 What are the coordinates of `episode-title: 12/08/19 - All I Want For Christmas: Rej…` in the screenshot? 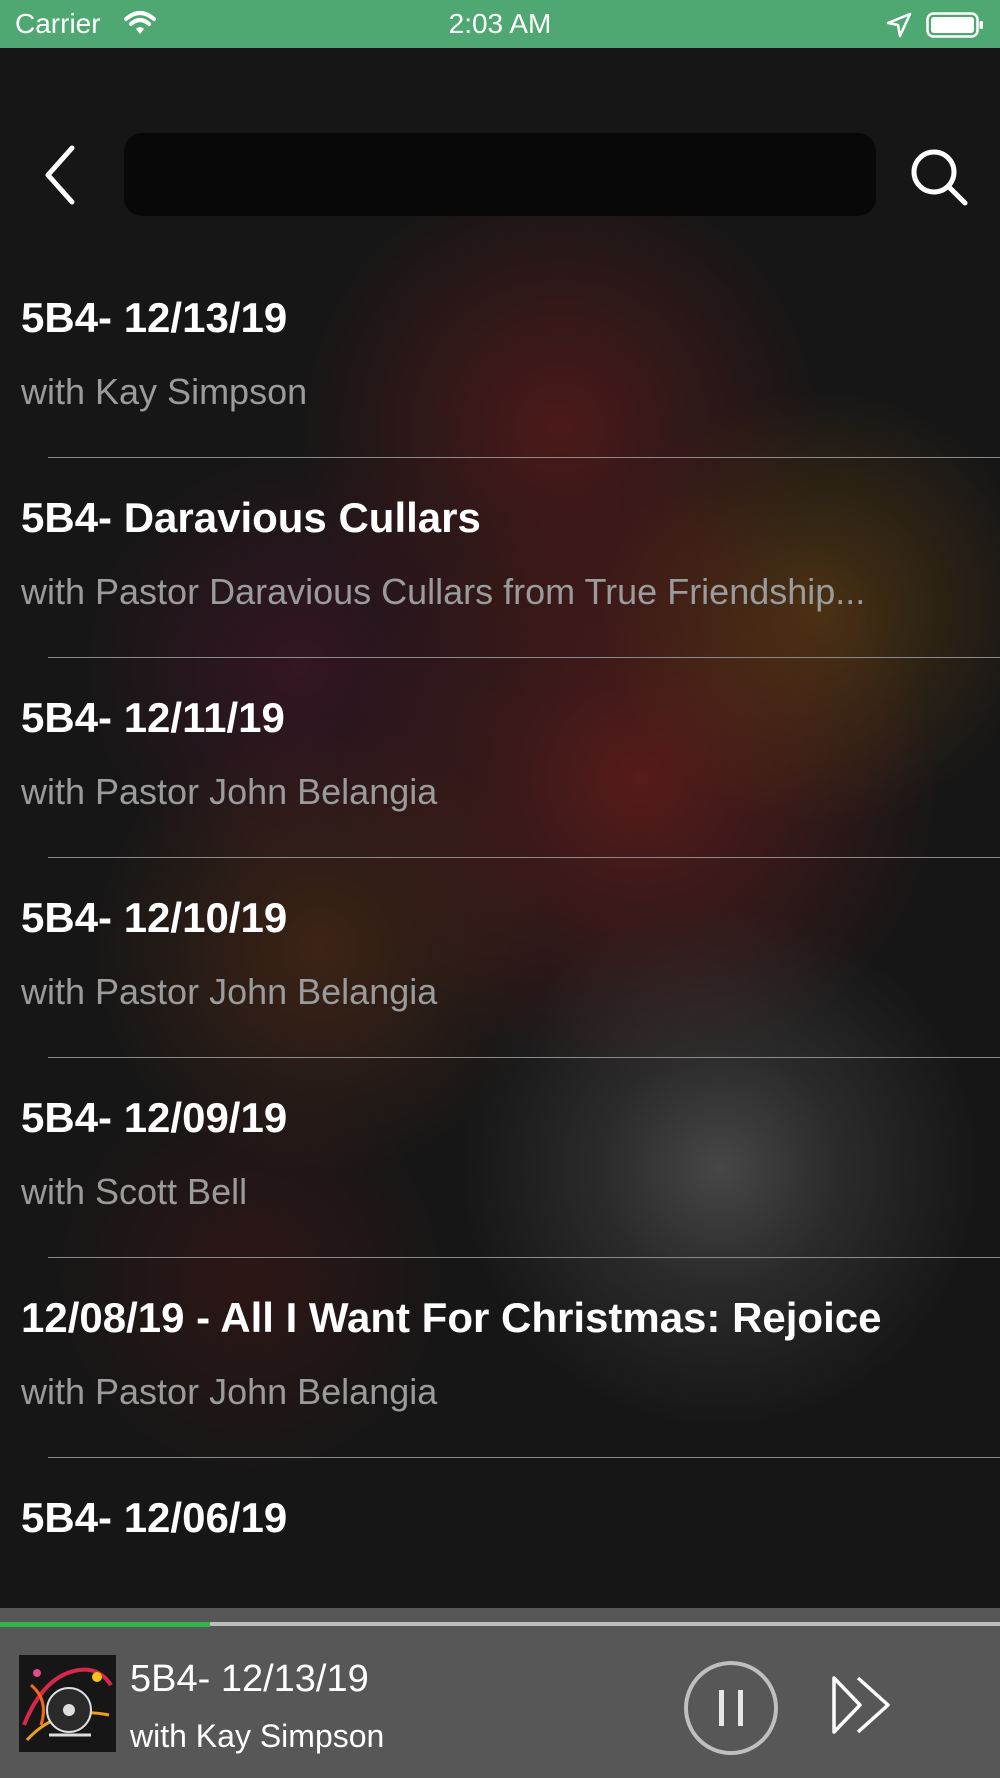 It's located at (451, 1317).